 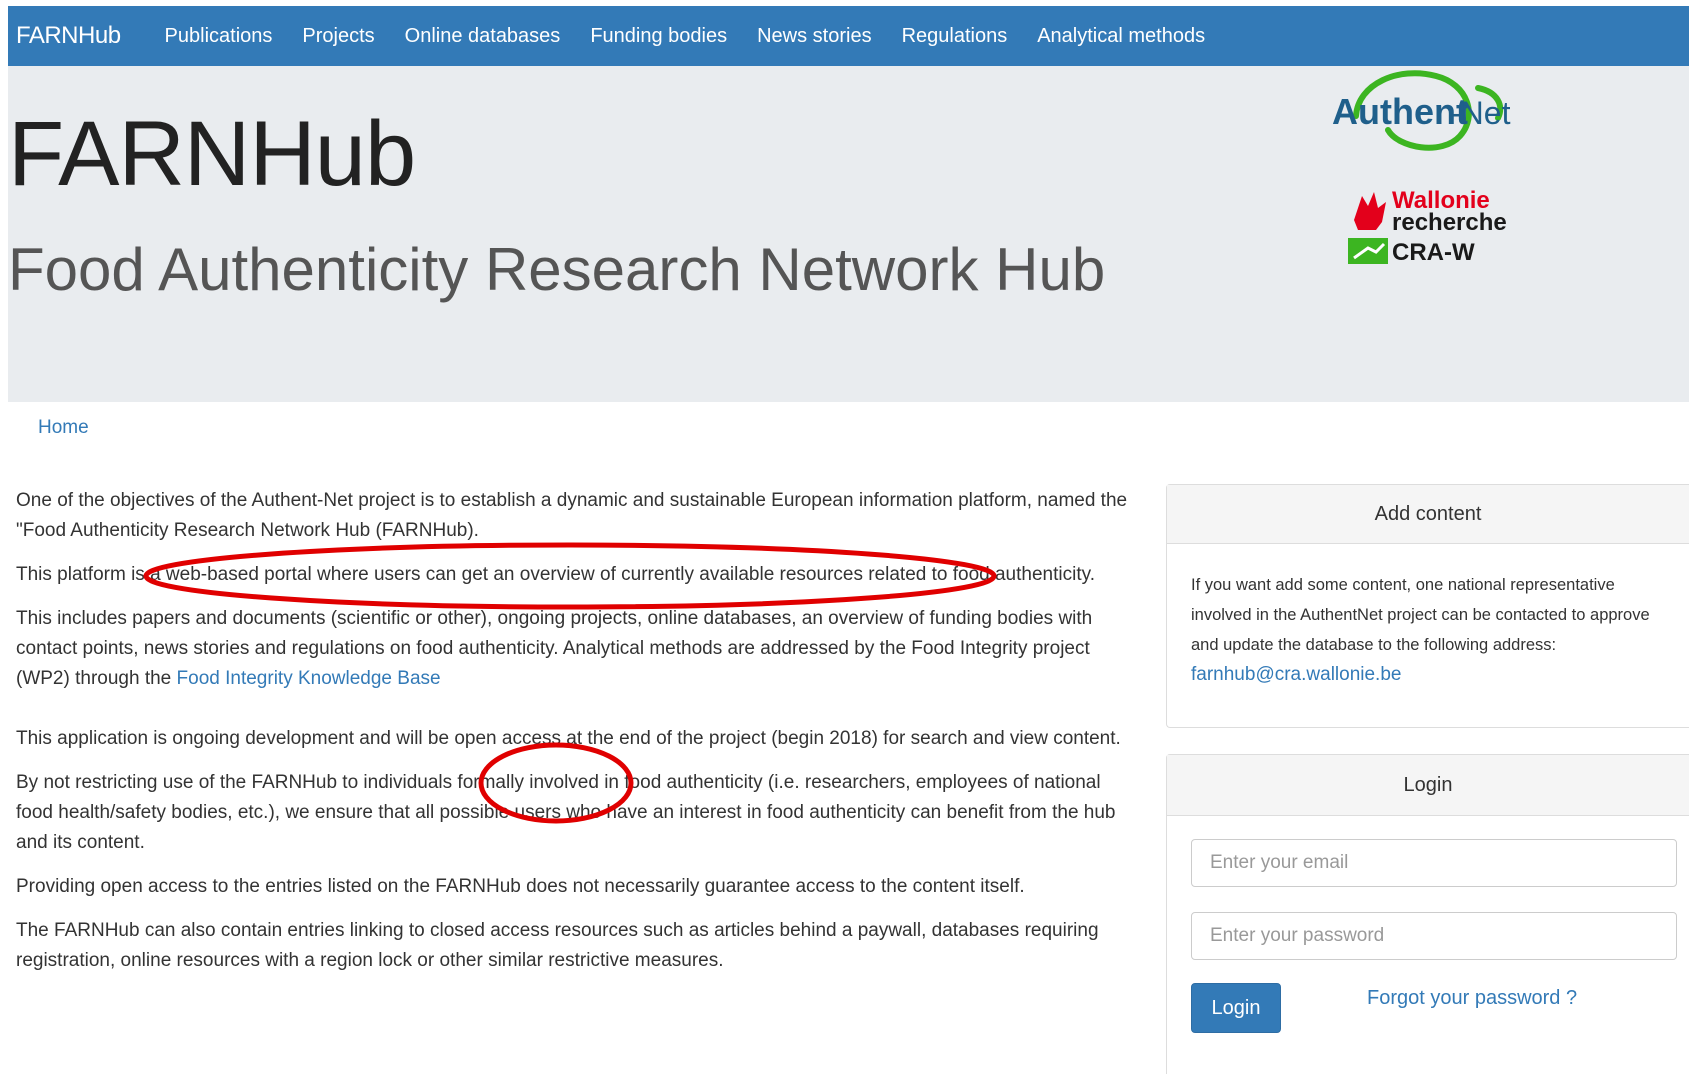 What do you see at coordinates (309, 678) in the screenshot?
I see `food-integrity-knowledge-base-link: Food Integrity Knowledge Base` at bounding box center [309, 678].